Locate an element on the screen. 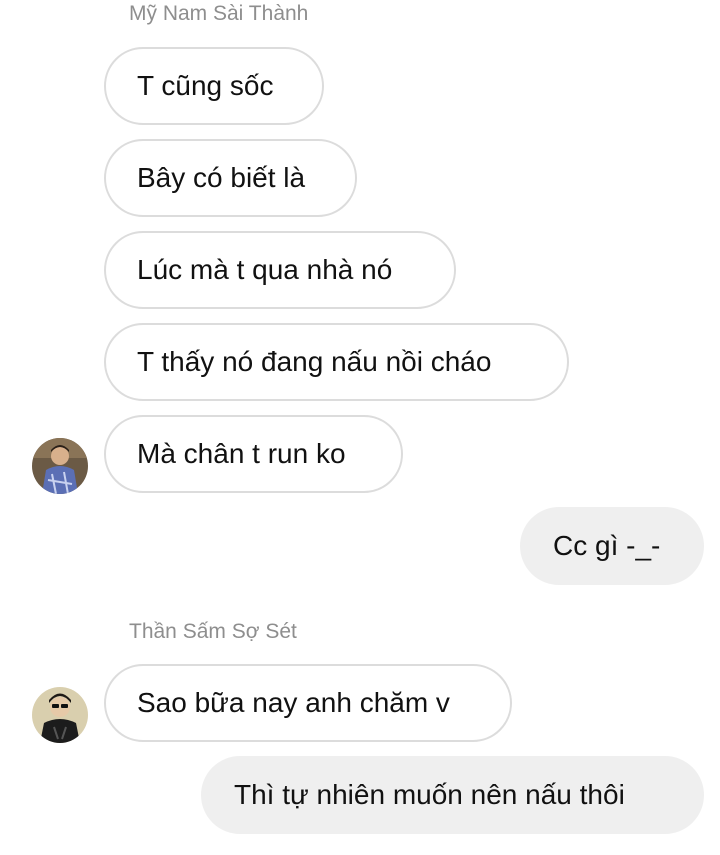 The image size is (720, 855). message-text: Thì tự nhiên muốn nên nấu thôi is located at coordinates (429, 794).